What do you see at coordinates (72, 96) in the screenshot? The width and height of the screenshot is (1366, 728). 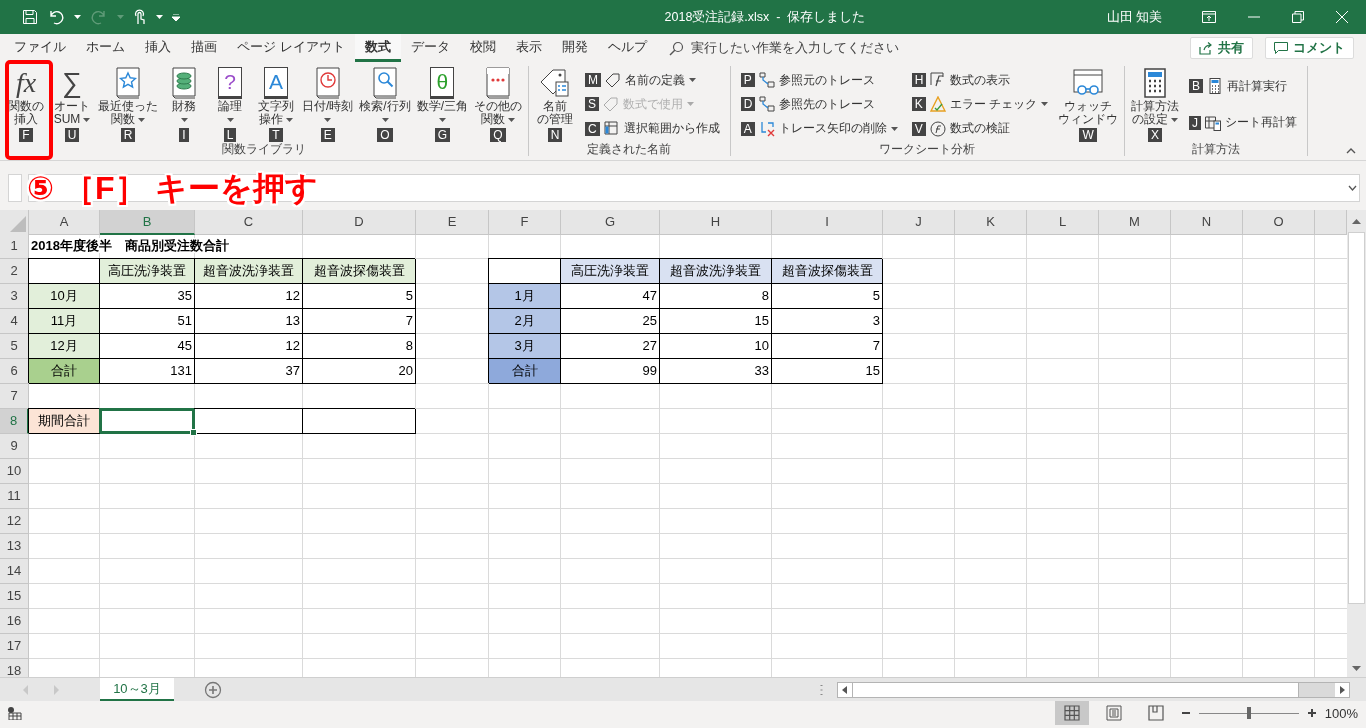 I see `ribbon-button: ∑ オート SUM` at bounding box center [72, 96].